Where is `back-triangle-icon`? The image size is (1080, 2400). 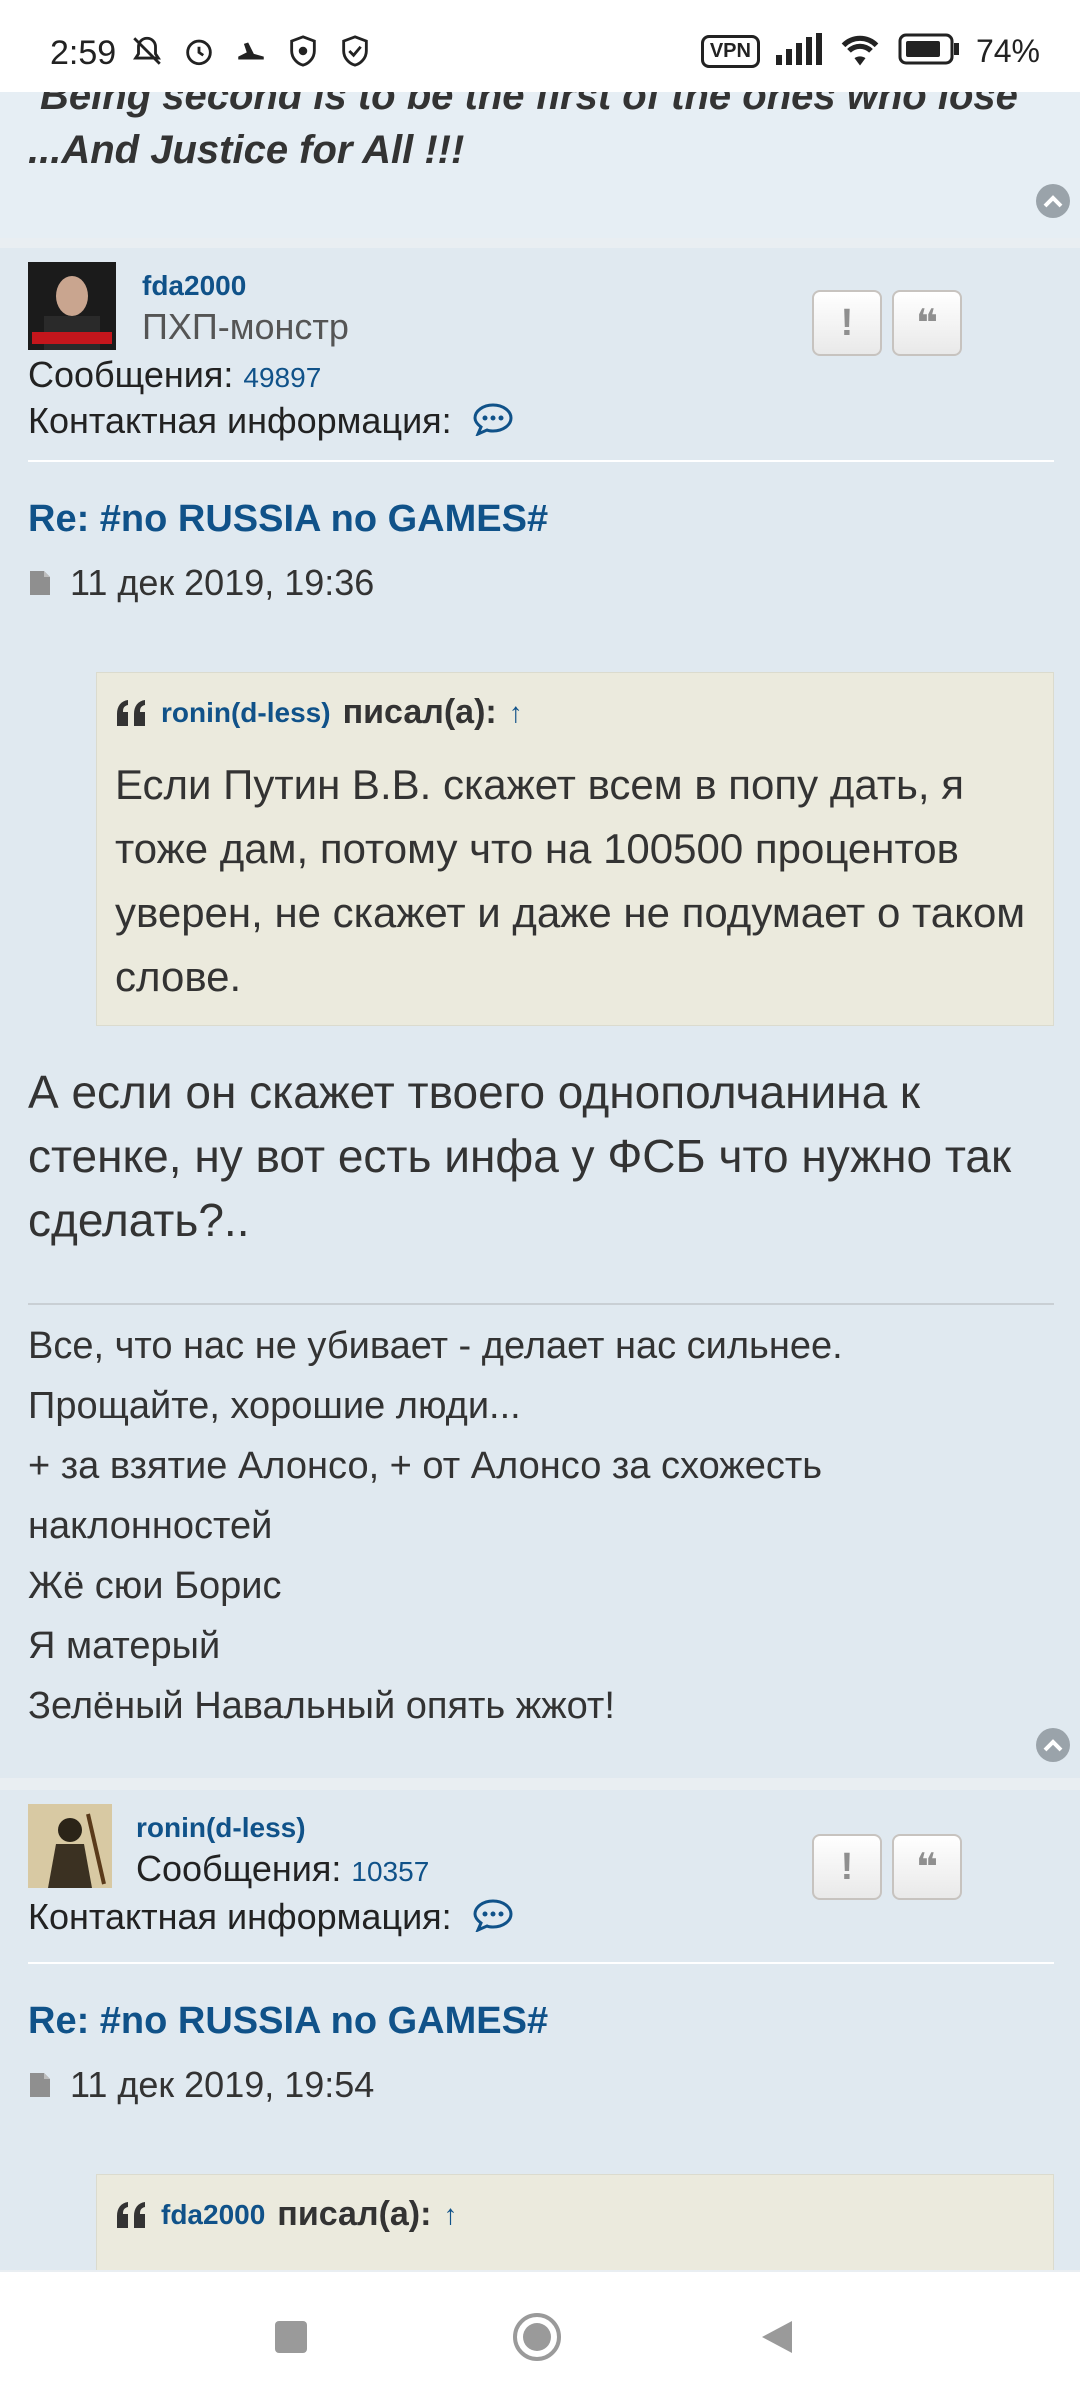
back-triangle-icon is located at coordinates (777, 2337).